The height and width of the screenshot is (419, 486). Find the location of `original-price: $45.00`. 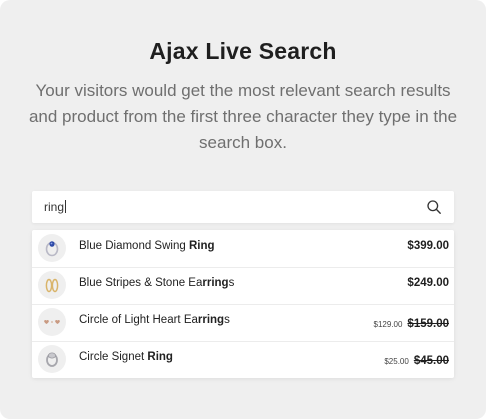

original-price: $45.00 is located at coordinates (431, 361).